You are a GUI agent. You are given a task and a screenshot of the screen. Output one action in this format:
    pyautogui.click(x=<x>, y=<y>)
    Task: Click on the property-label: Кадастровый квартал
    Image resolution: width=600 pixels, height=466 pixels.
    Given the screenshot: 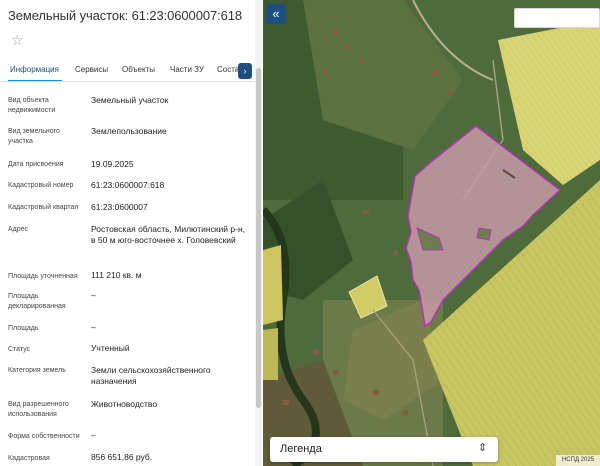 What is the action you would take?
    pyautogui.click(x=43, y=207)
    